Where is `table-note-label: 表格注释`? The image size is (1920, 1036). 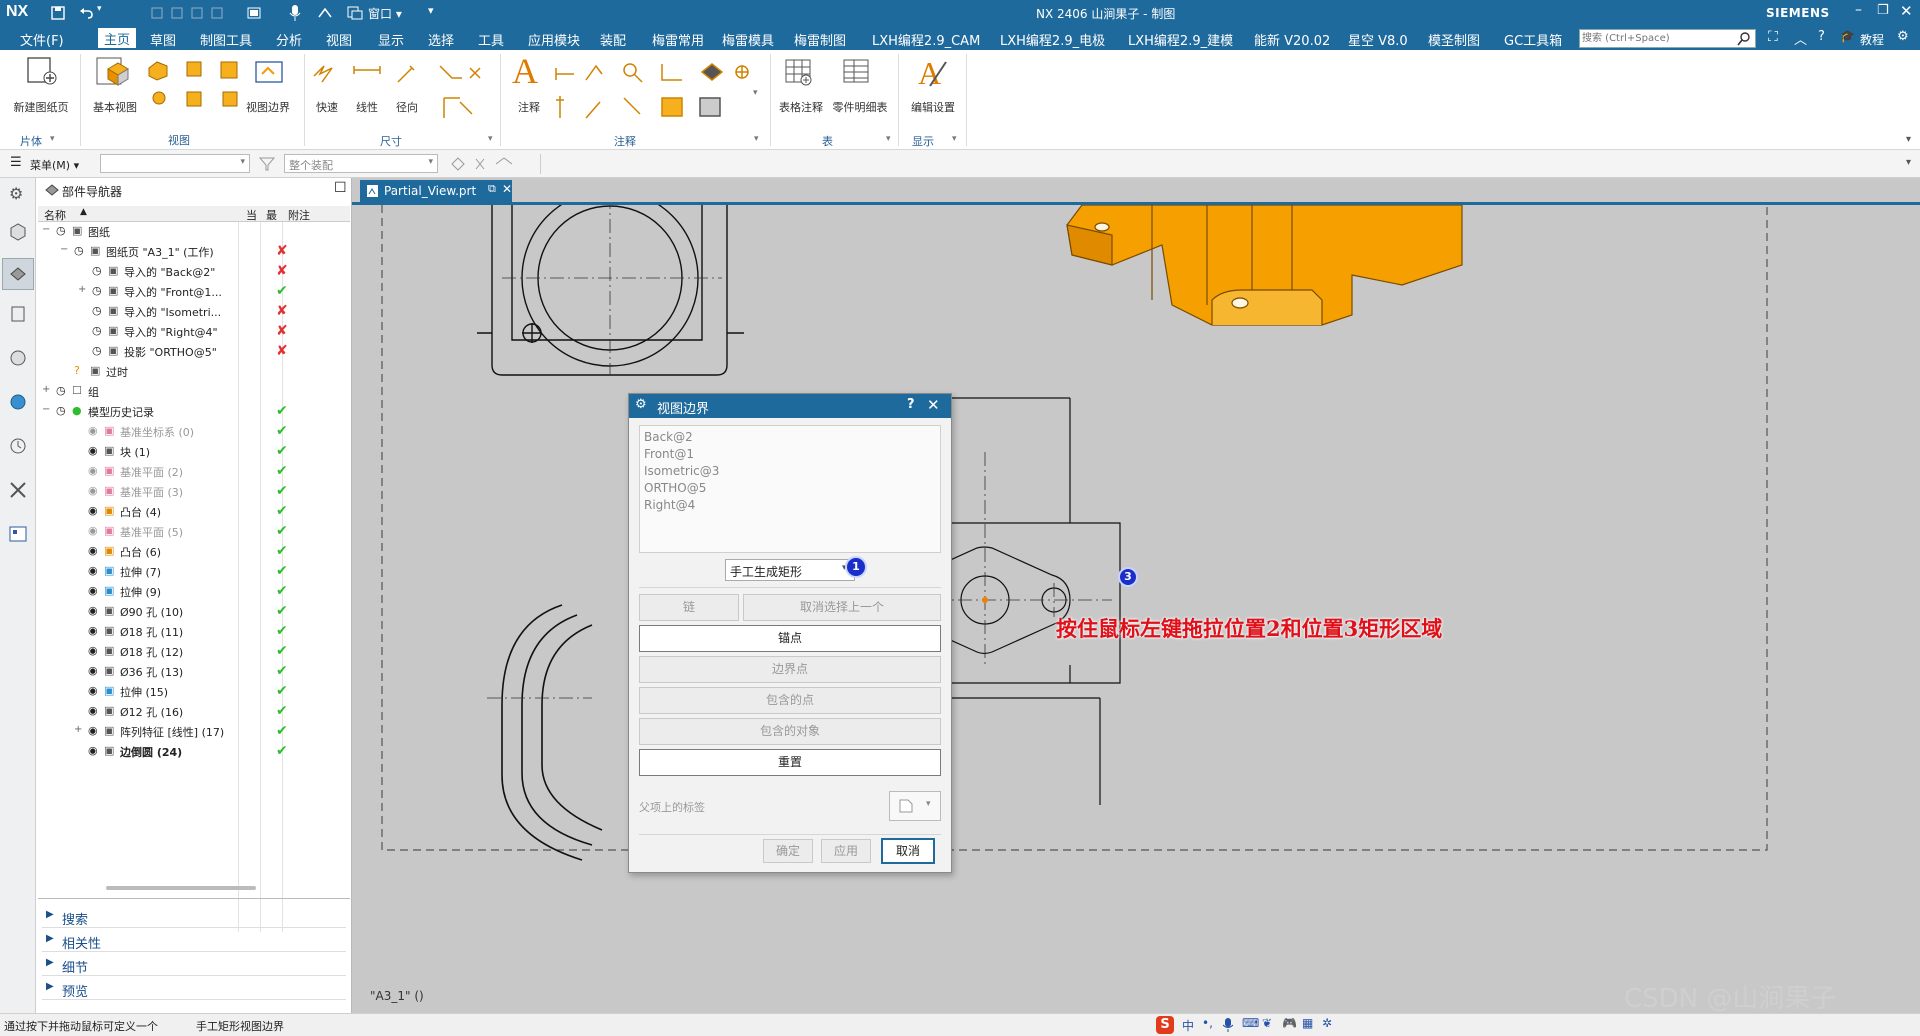 table-note-label: 表格注释 is located at coordinates (801, 107).